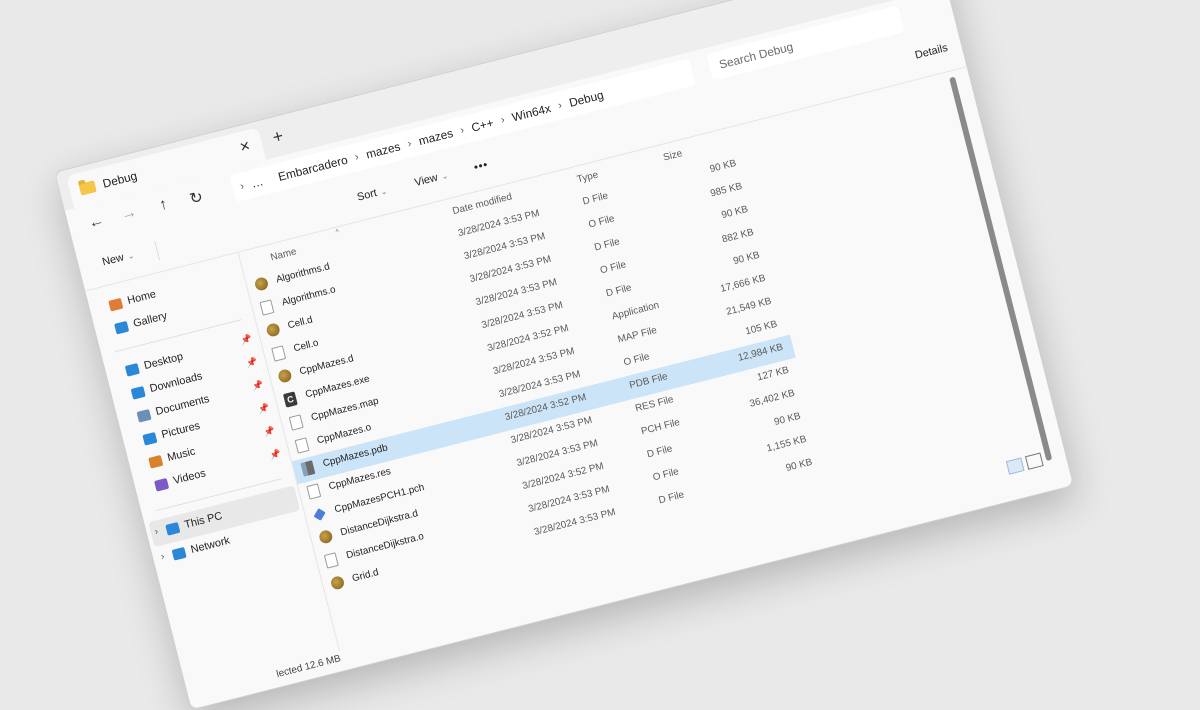  Describe the element at coordinates (181, 430) in the screenshot. I see `sidebar-item-label: Pictures` at that location.